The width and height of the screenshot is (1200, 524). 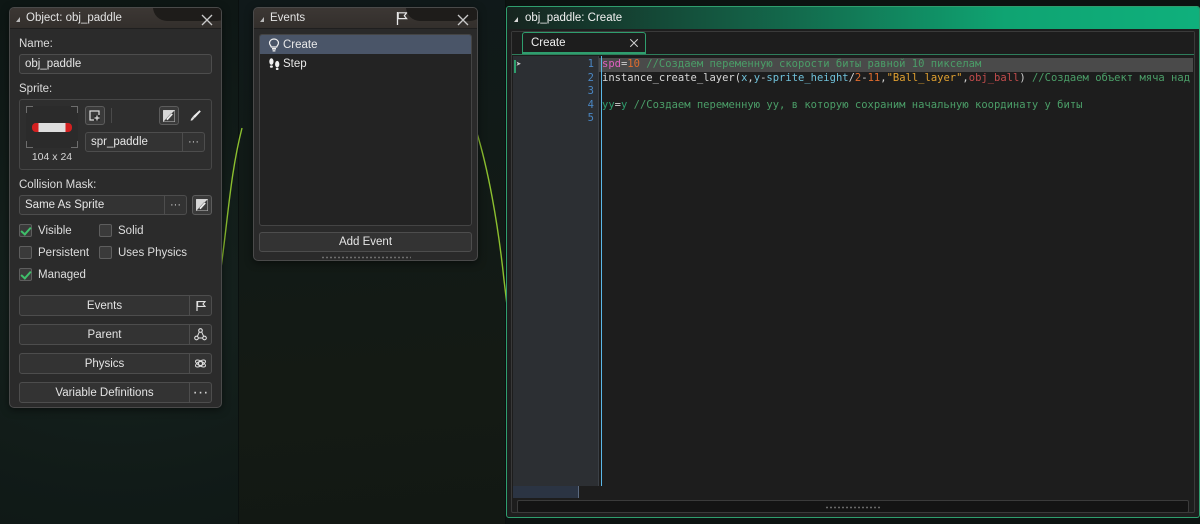 I want to click on editor-bottom-bar, so click(x=853, y=499).